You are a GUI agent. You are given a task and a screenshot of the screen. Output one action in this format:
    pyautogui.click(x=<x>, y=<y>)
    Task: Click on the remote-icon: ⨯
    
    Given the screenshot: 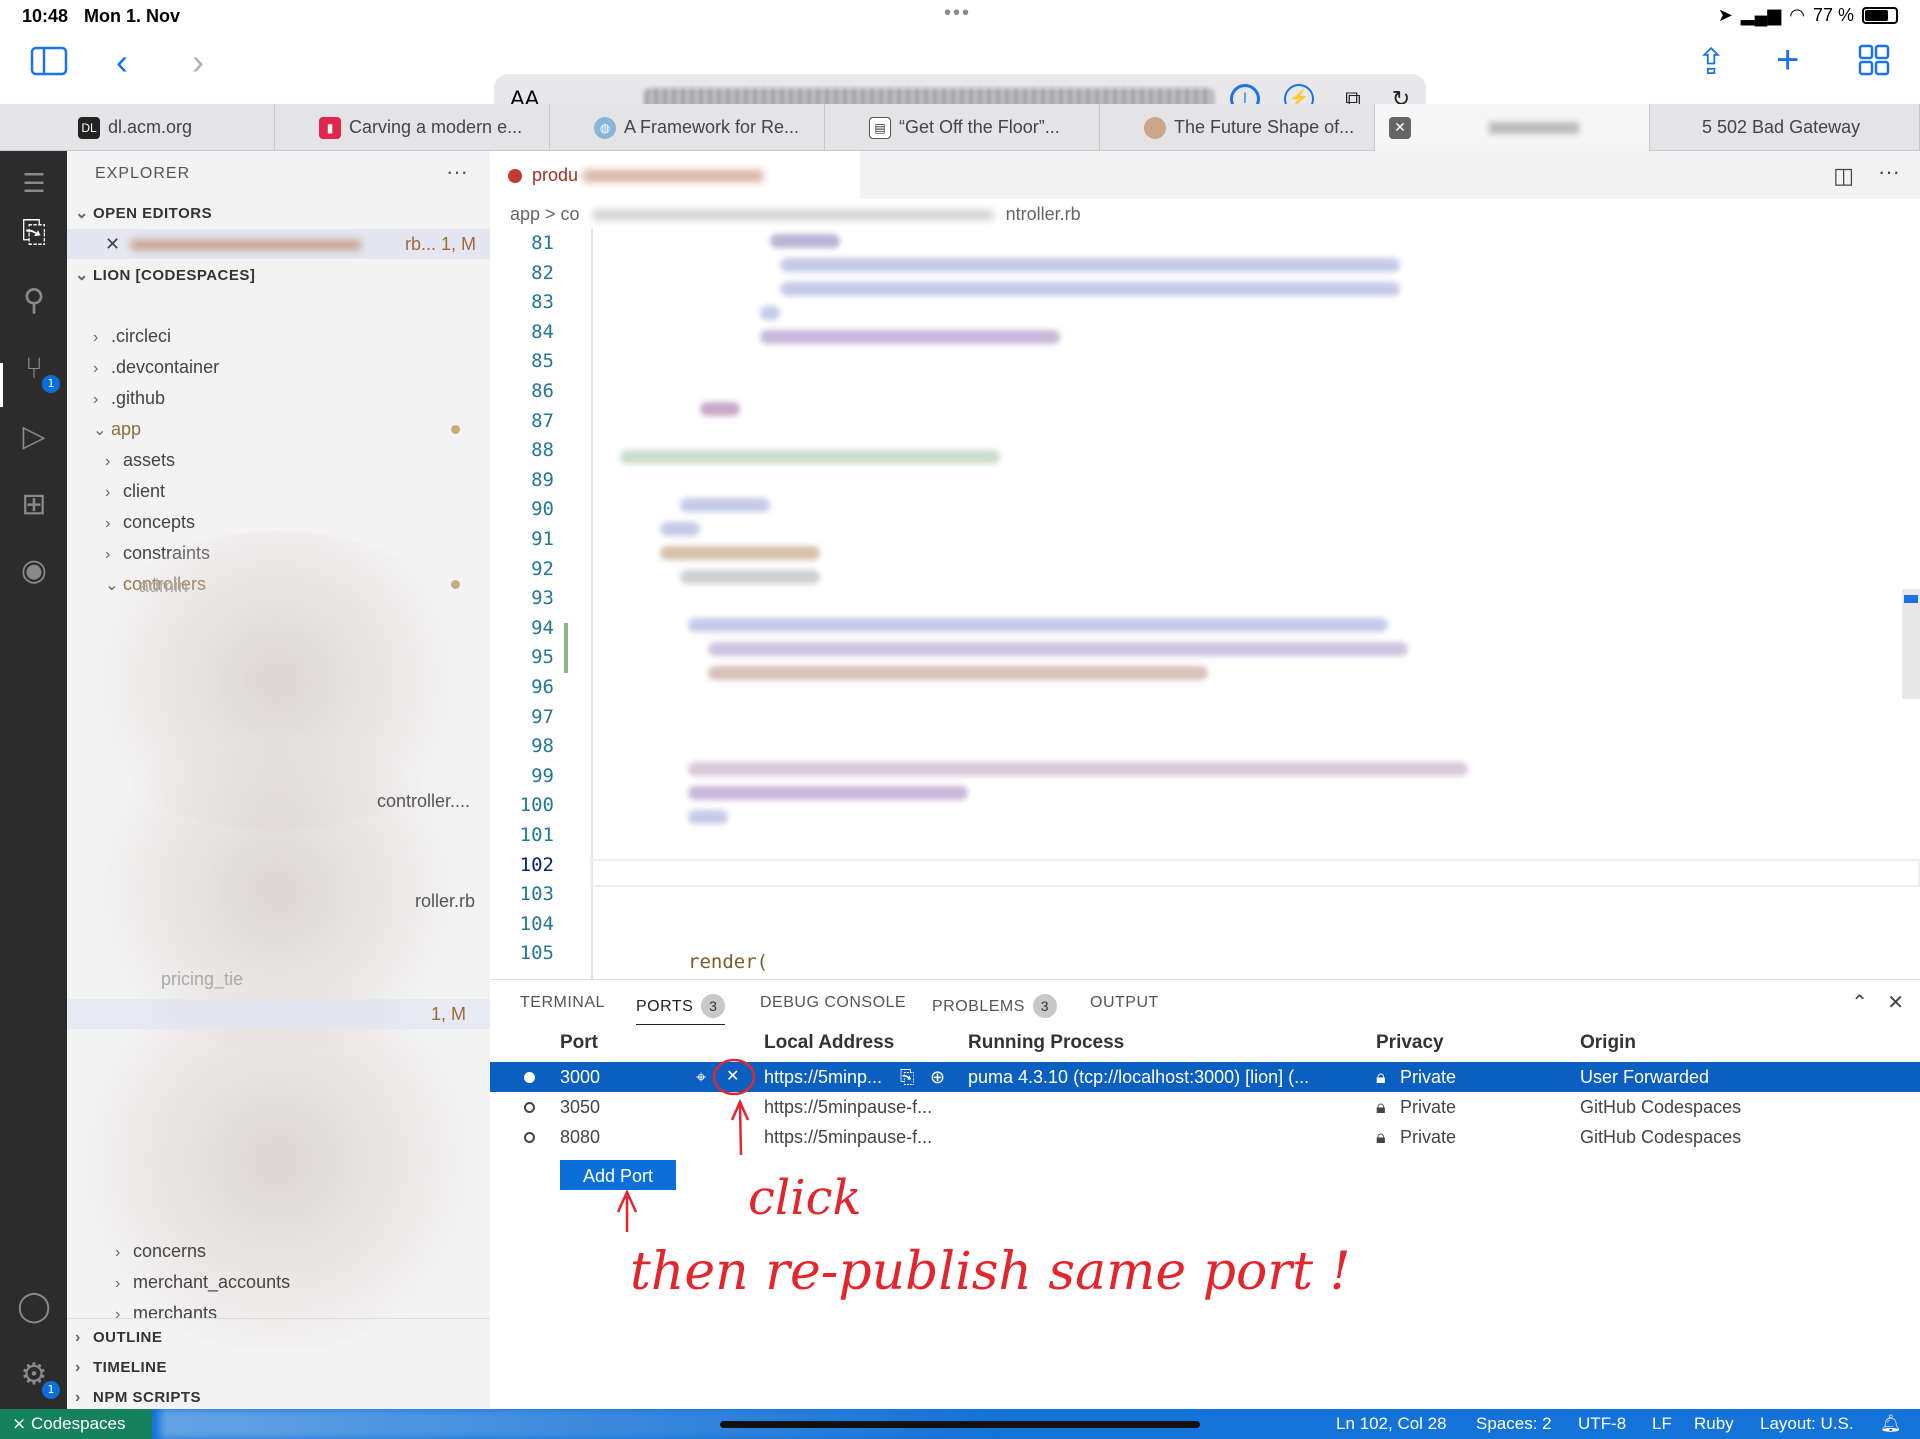 What is the action you would take?
    pyautogui.click(x=21, y=1423)
    